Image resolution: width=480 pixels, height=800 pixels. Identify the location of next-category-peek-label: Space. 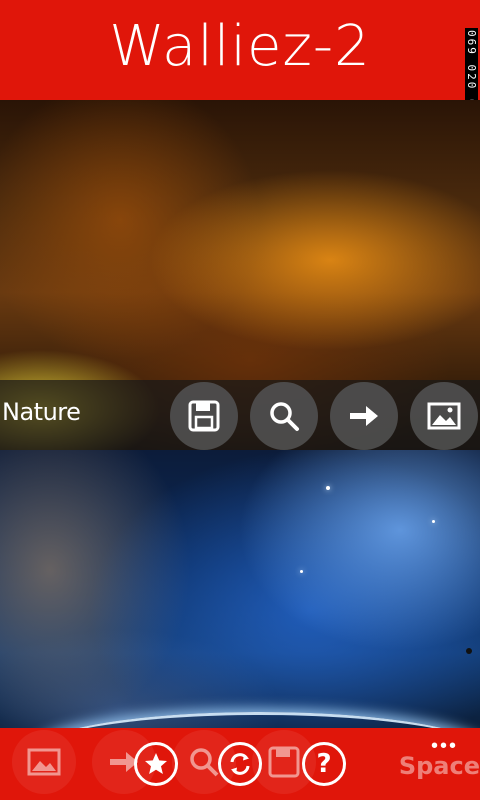
(439, 766).